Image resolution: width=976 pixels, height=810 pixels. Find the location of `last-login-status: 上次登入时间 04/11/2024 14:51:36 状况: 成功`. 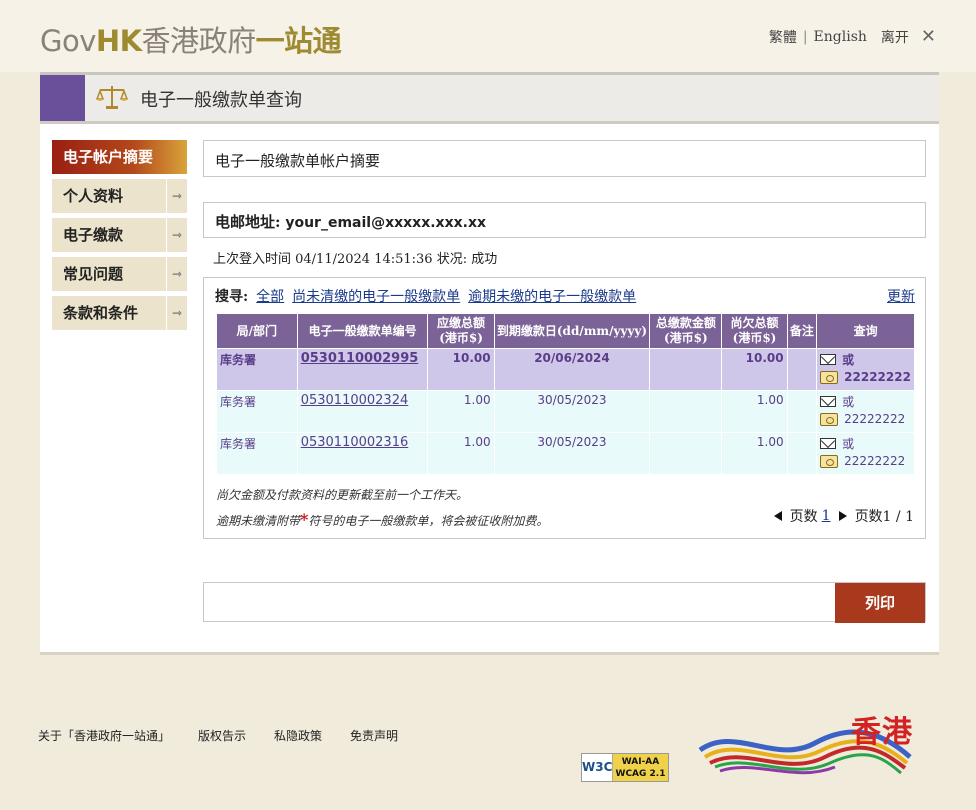

last-login-status: 上次登入时间 04/11/2024 14:51:36 状况: 成功 is located at coordinates (355, 259).